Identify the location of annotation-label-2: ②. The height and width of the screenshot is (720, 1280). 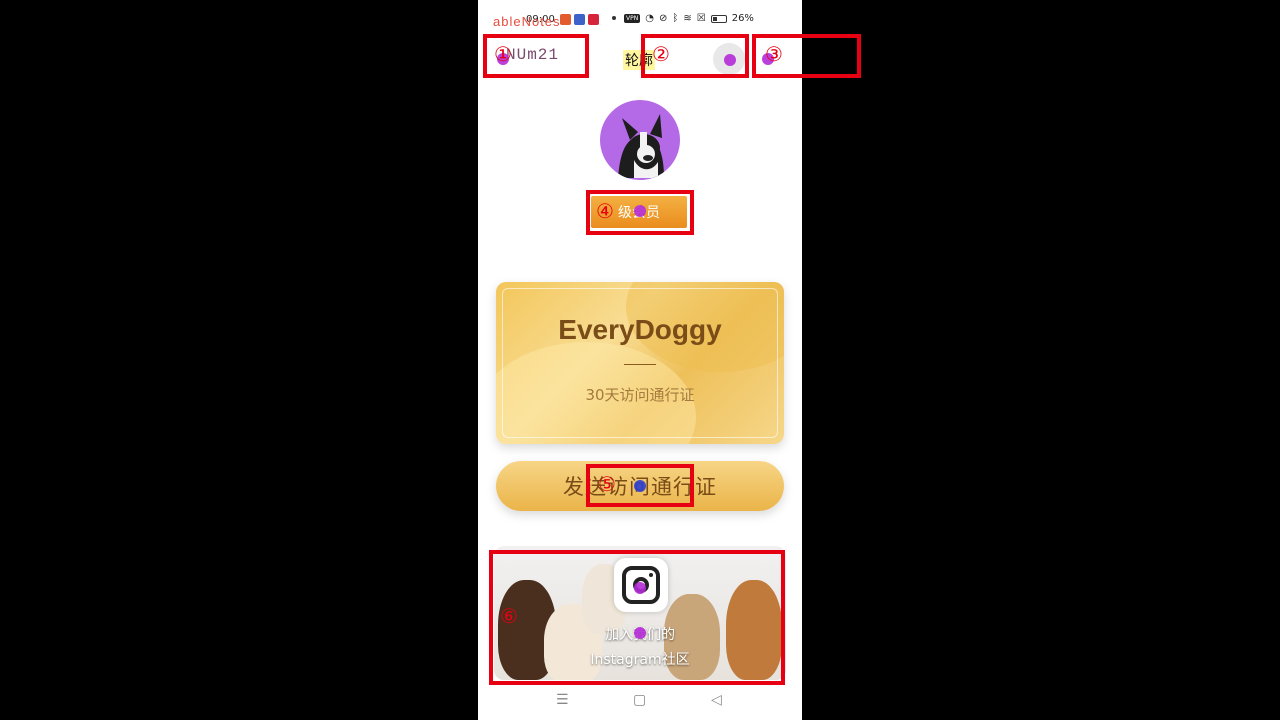
(661, 54).